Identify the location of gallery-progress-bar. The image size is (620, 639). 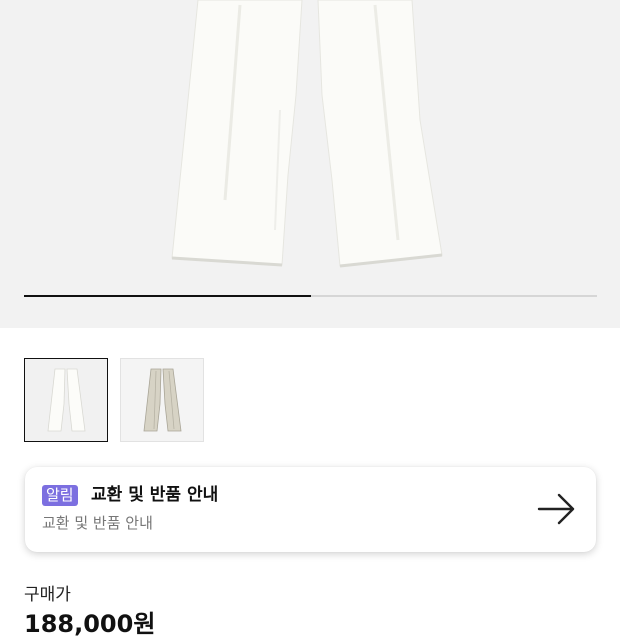
(310, 296).